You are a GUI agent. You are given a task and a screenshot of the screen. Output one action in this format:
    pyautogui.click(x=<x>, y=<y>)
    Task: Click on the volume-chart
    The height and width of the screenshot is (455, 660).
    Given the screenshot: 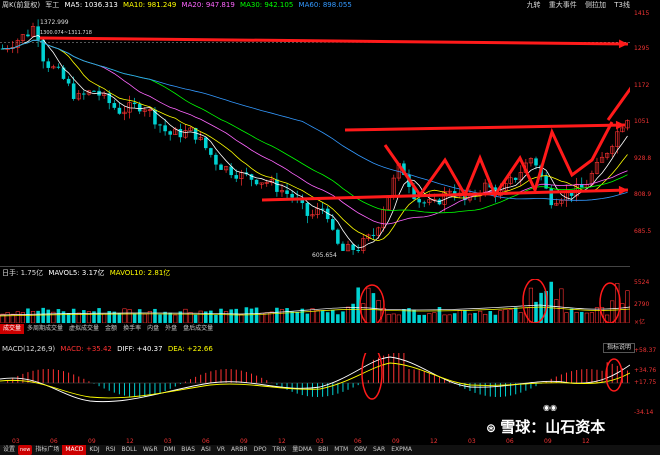 What is the action you would take?
    pyautogui.click(x=315, y=301)
    